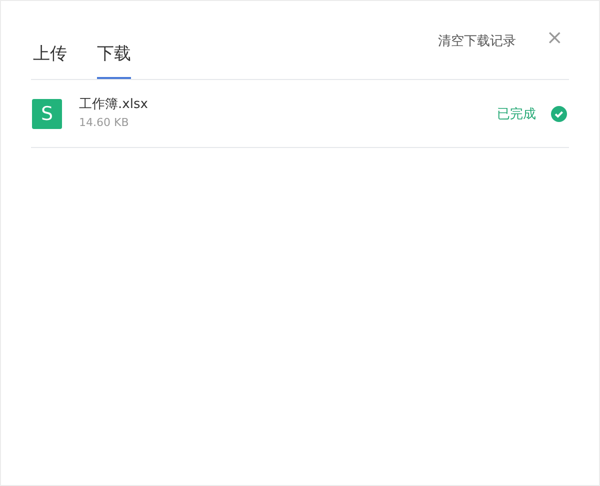  What do you see at coordinates (50, 40) in the screenshot?
I see `tab: 上传` at bounding box center [50, 40].